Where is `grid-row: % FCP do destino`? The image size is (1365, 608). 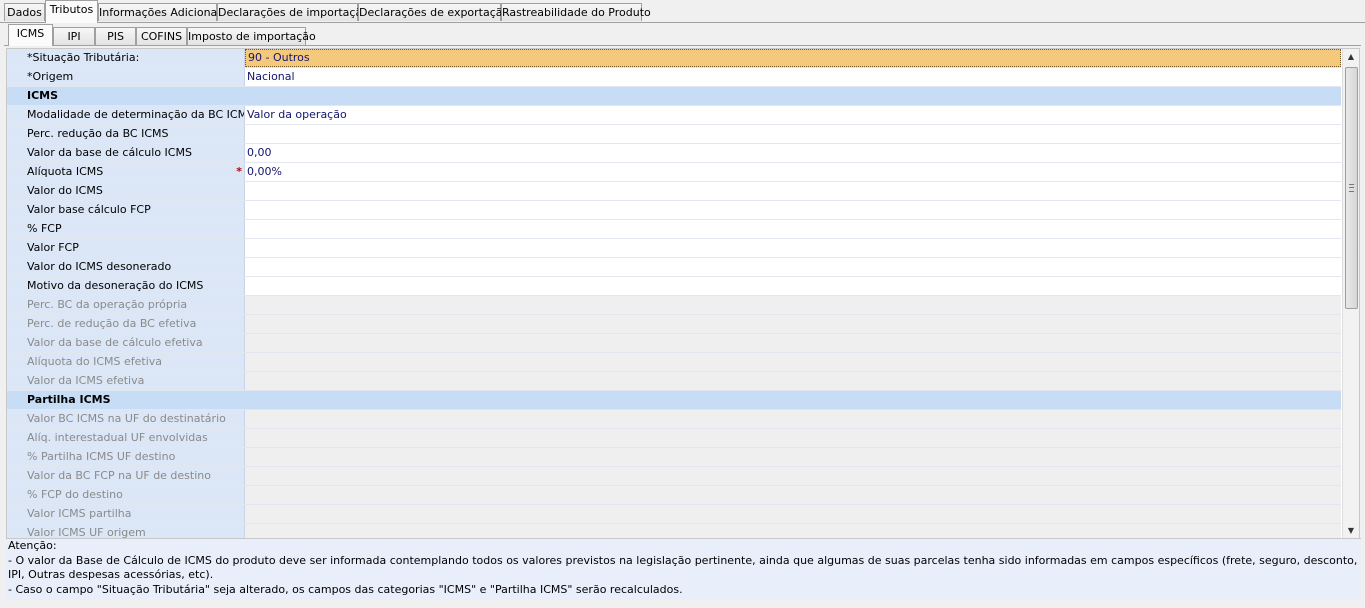
grid-row: % FCP do destino is located at coordinates (674, 495).